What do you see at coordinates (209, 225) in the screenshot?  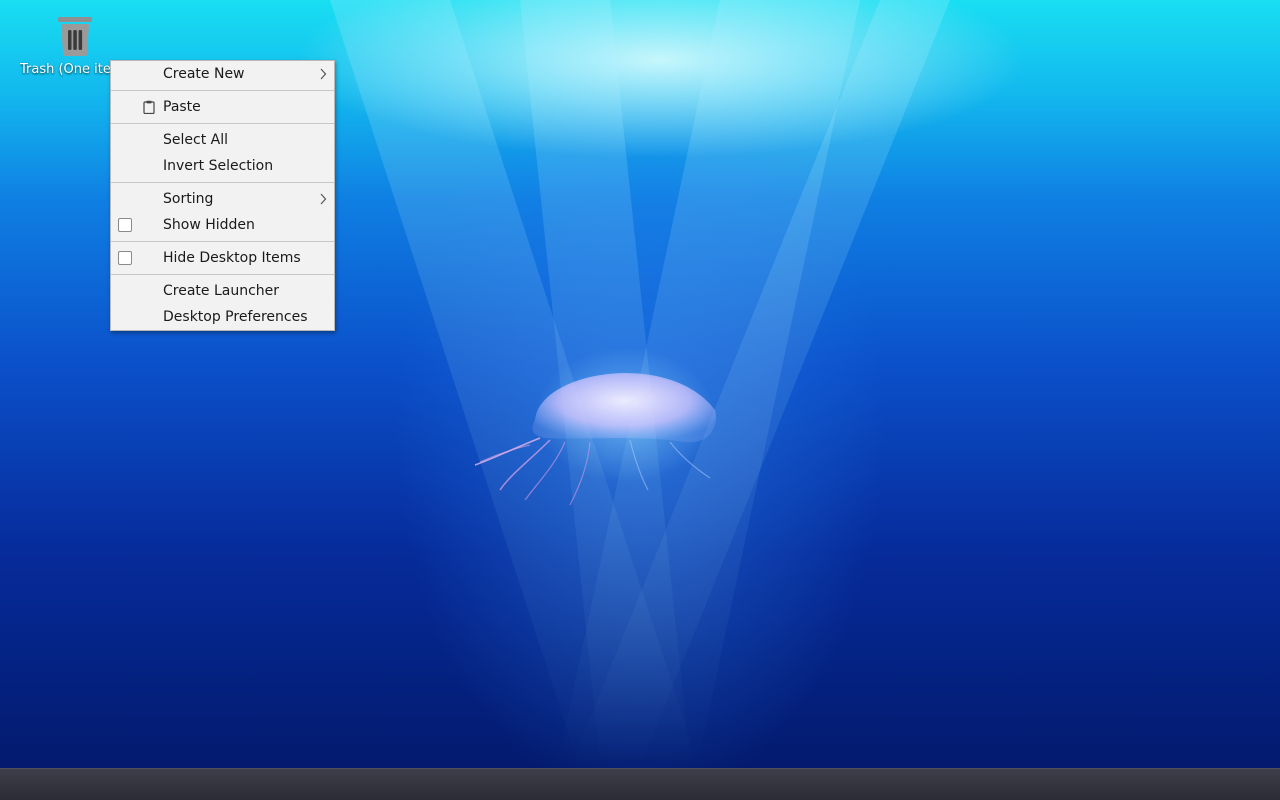 I see `menu-item-label: Show Hidden` at bounding box center [209, 225].